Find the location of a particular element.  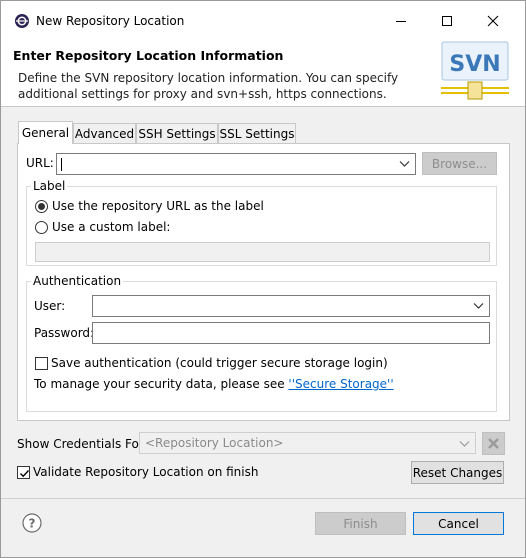

button-bar: ? Finish Cancel is located at coordinates (263, 527).